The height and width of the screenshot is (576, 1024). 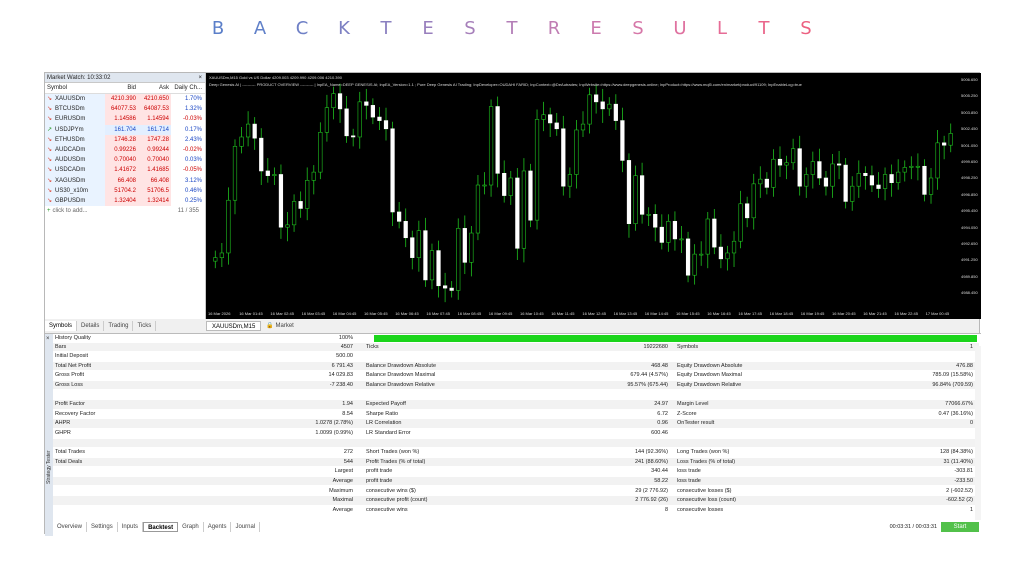 I want to click on bid-cell: 64077.53, so click(x=121, y=109).